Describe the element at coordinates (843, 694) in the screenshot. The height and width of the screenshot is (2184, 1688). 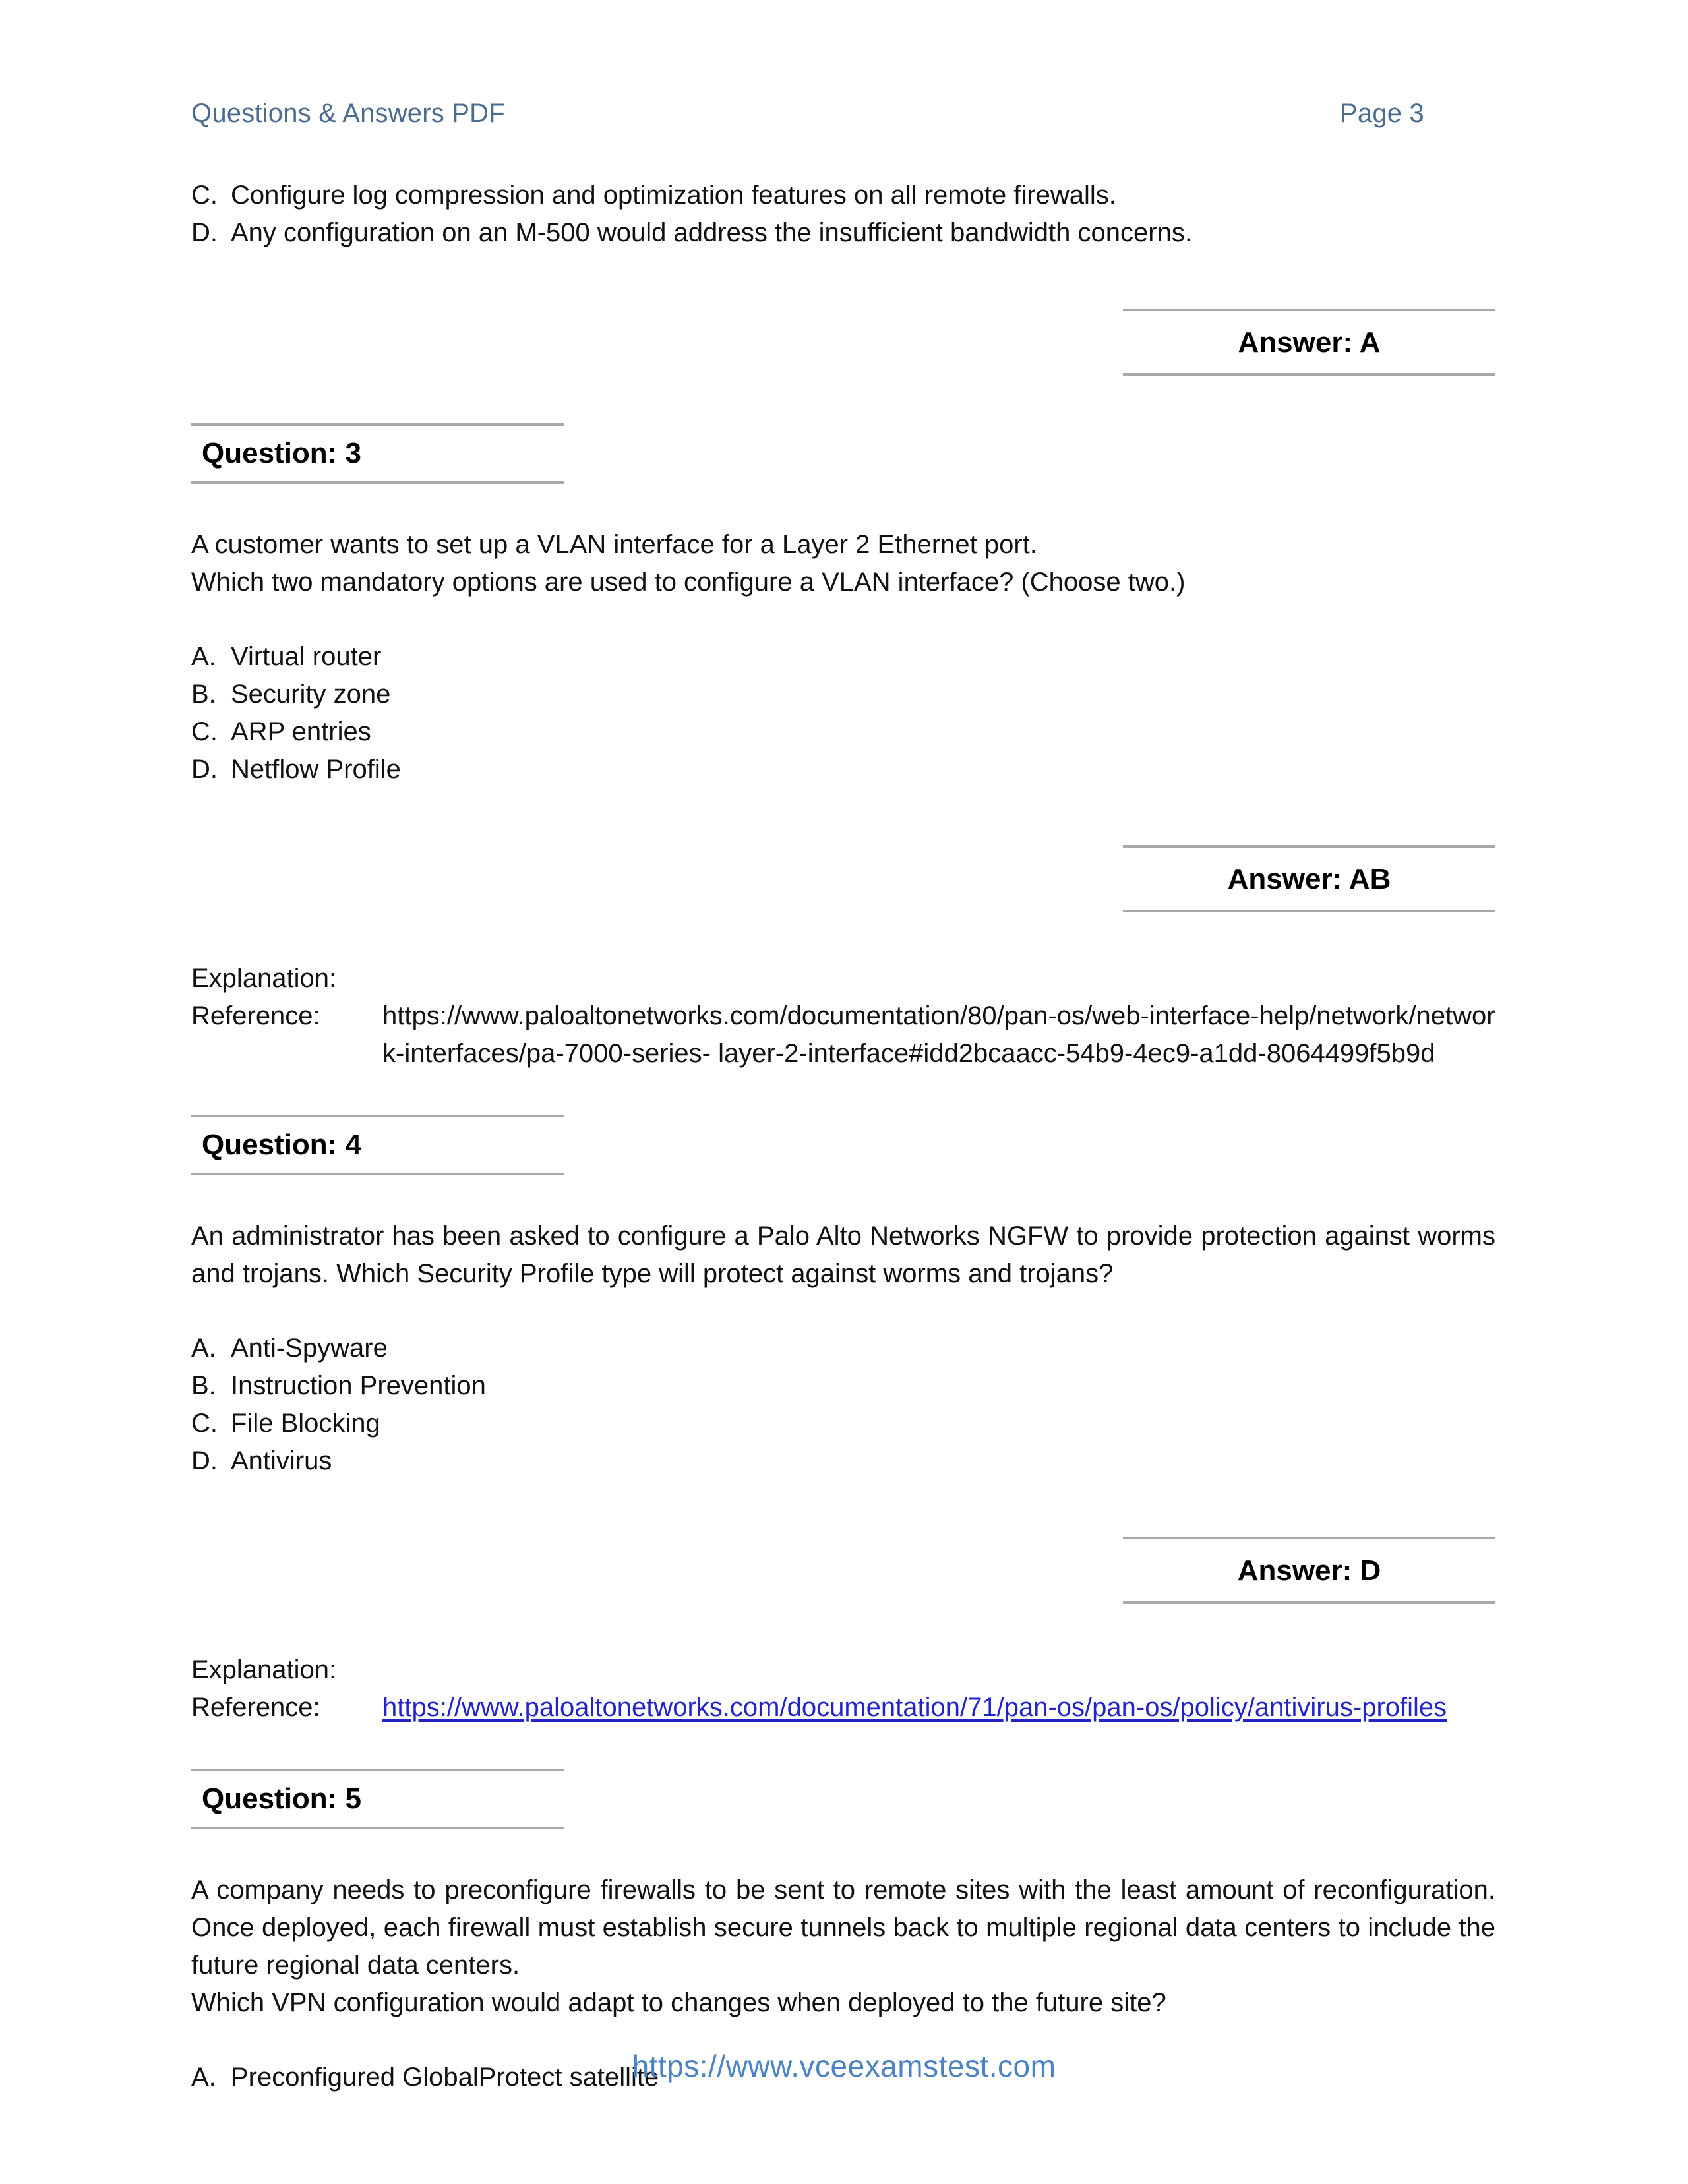
I see `list-item: B. Security zone` at that location.